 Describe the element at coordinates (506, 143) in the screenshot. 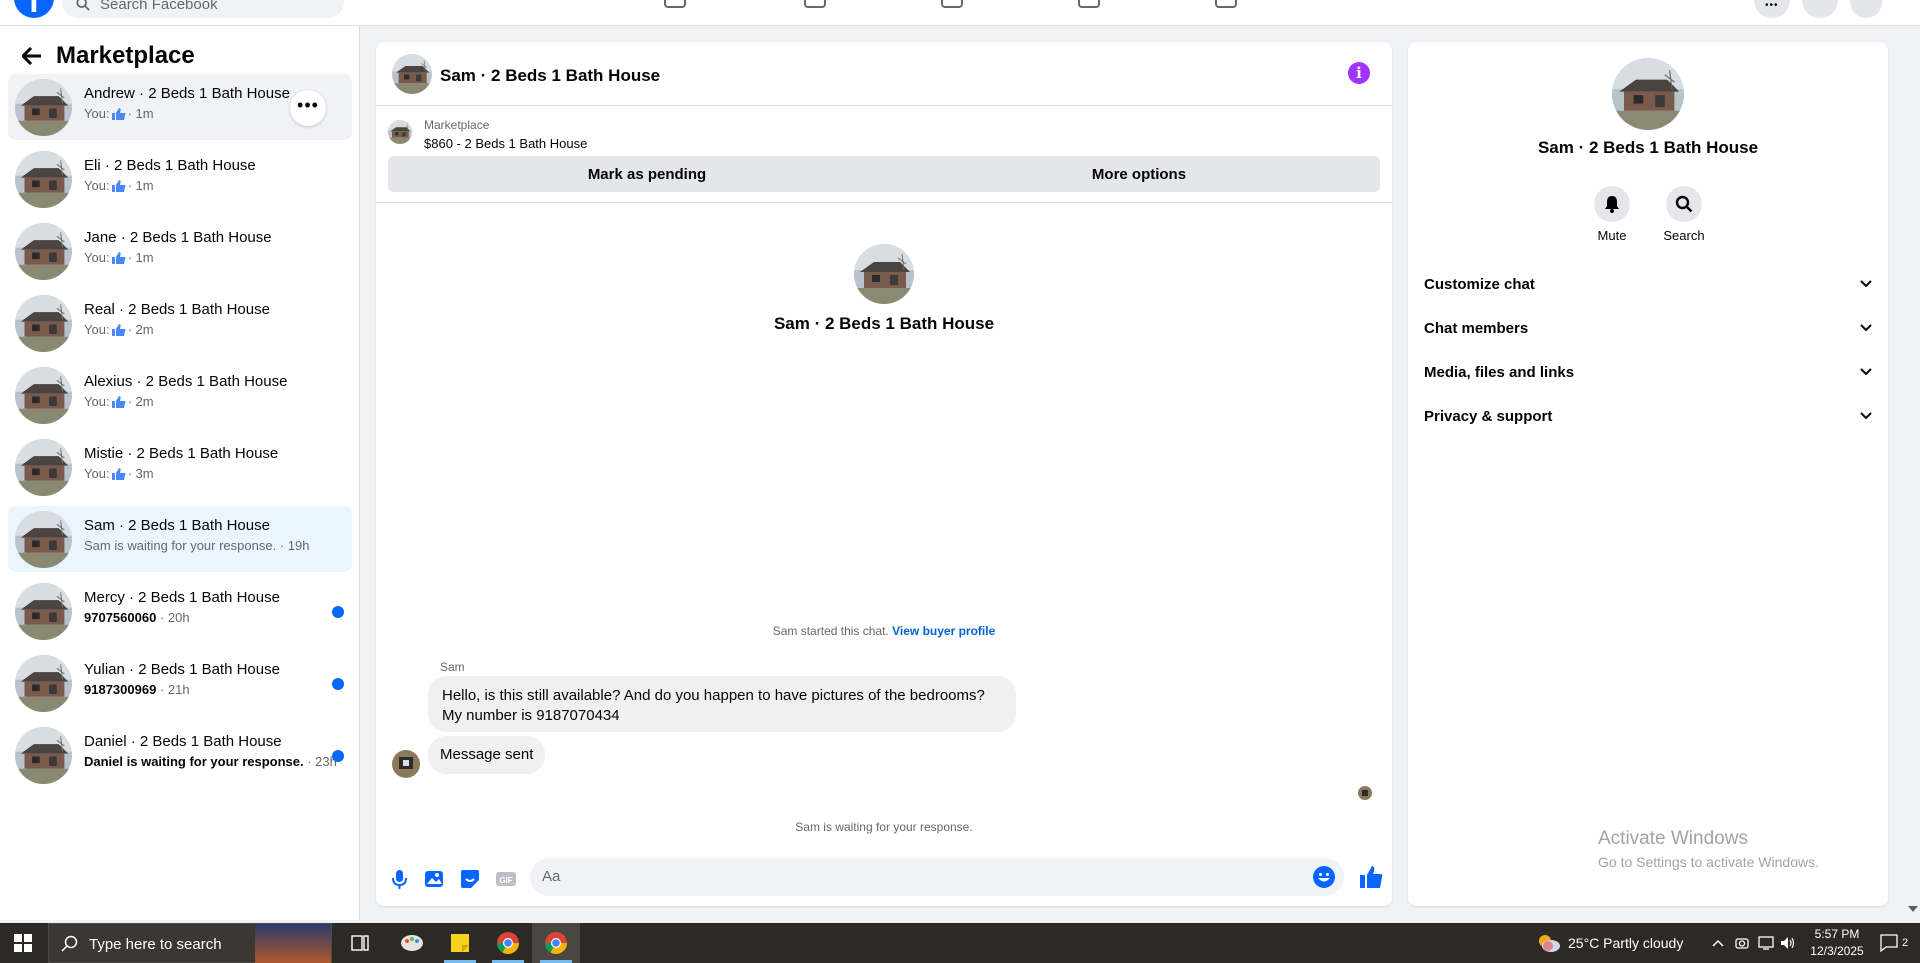

I see `listing-title: $860 - 2 Beds 1 Bath House` at that location.